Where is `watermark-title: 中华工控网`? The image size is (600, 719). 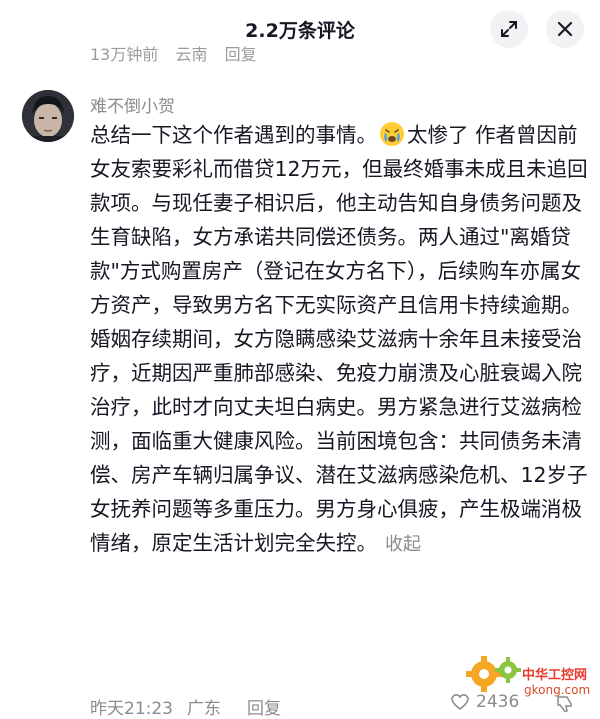 watermark-title: 中华工控网 is located at coordinates (555, 675).